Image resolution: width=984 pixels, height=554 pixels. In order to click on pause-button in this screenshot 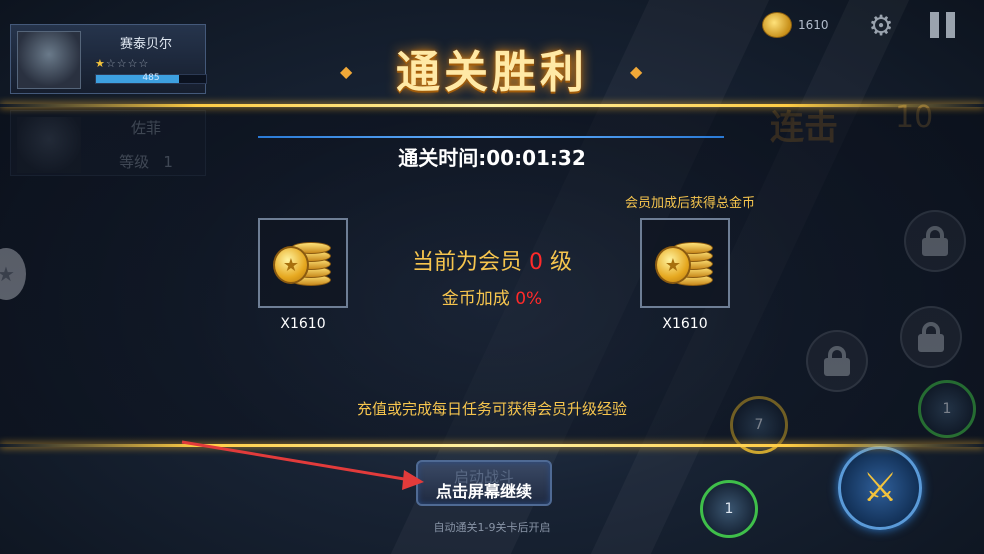, I will do `click(943, 25)`.